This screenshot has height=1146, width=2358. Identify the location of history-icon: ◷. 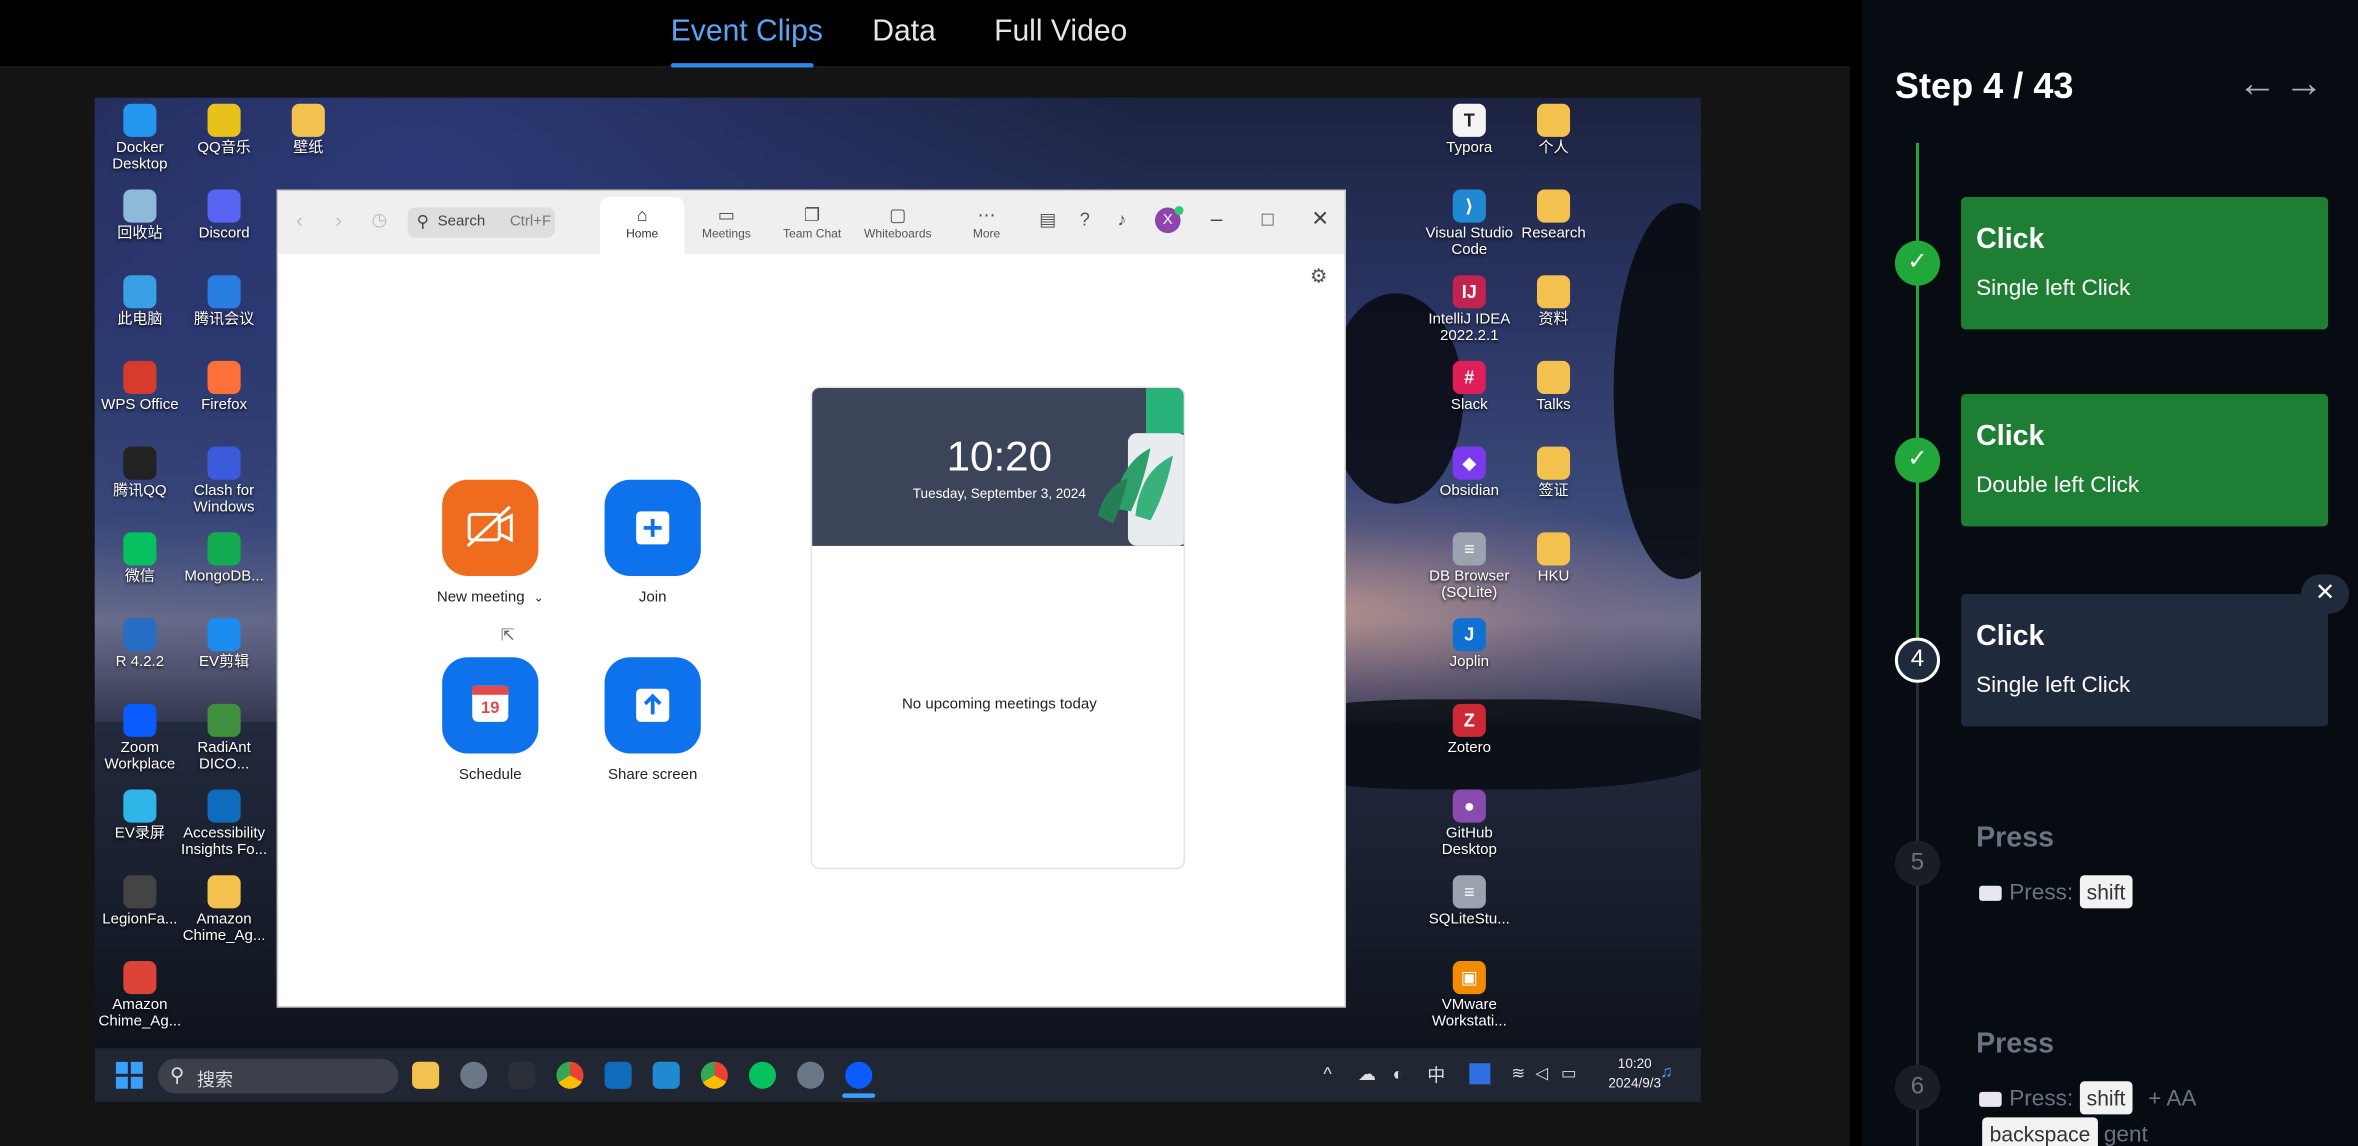
(379, 219).